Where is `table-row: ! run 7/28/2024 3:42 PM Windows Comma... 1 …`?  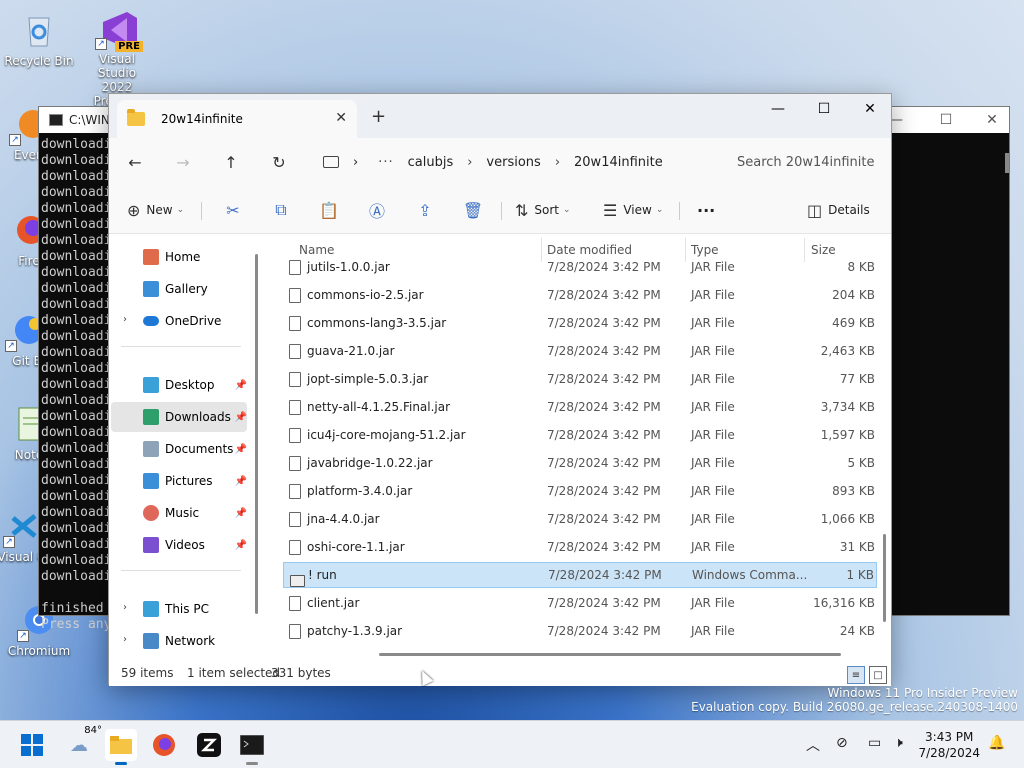
table-row: ! run 7/28/2024 3:42 PM Windows Comma... 1 … is located at coordinates (580, 575).